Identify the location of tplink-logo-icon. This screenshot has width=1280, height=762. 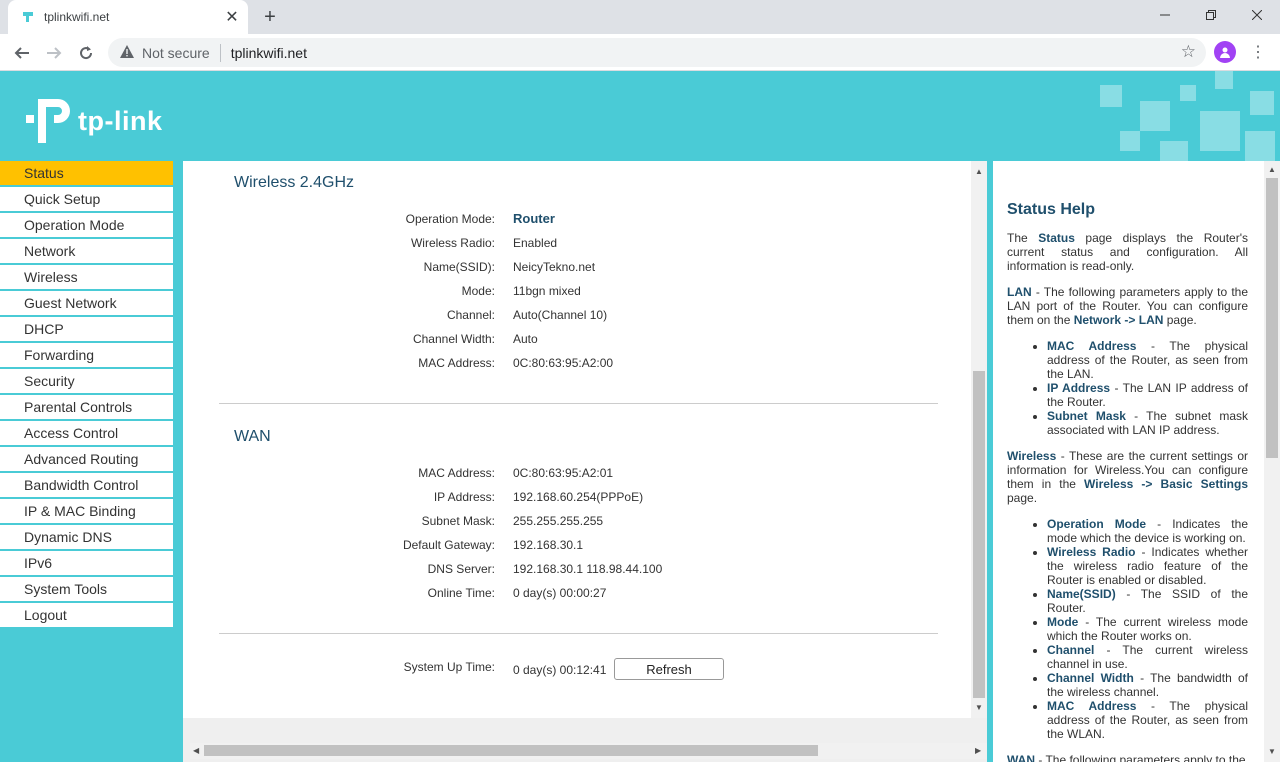
(48, 121).